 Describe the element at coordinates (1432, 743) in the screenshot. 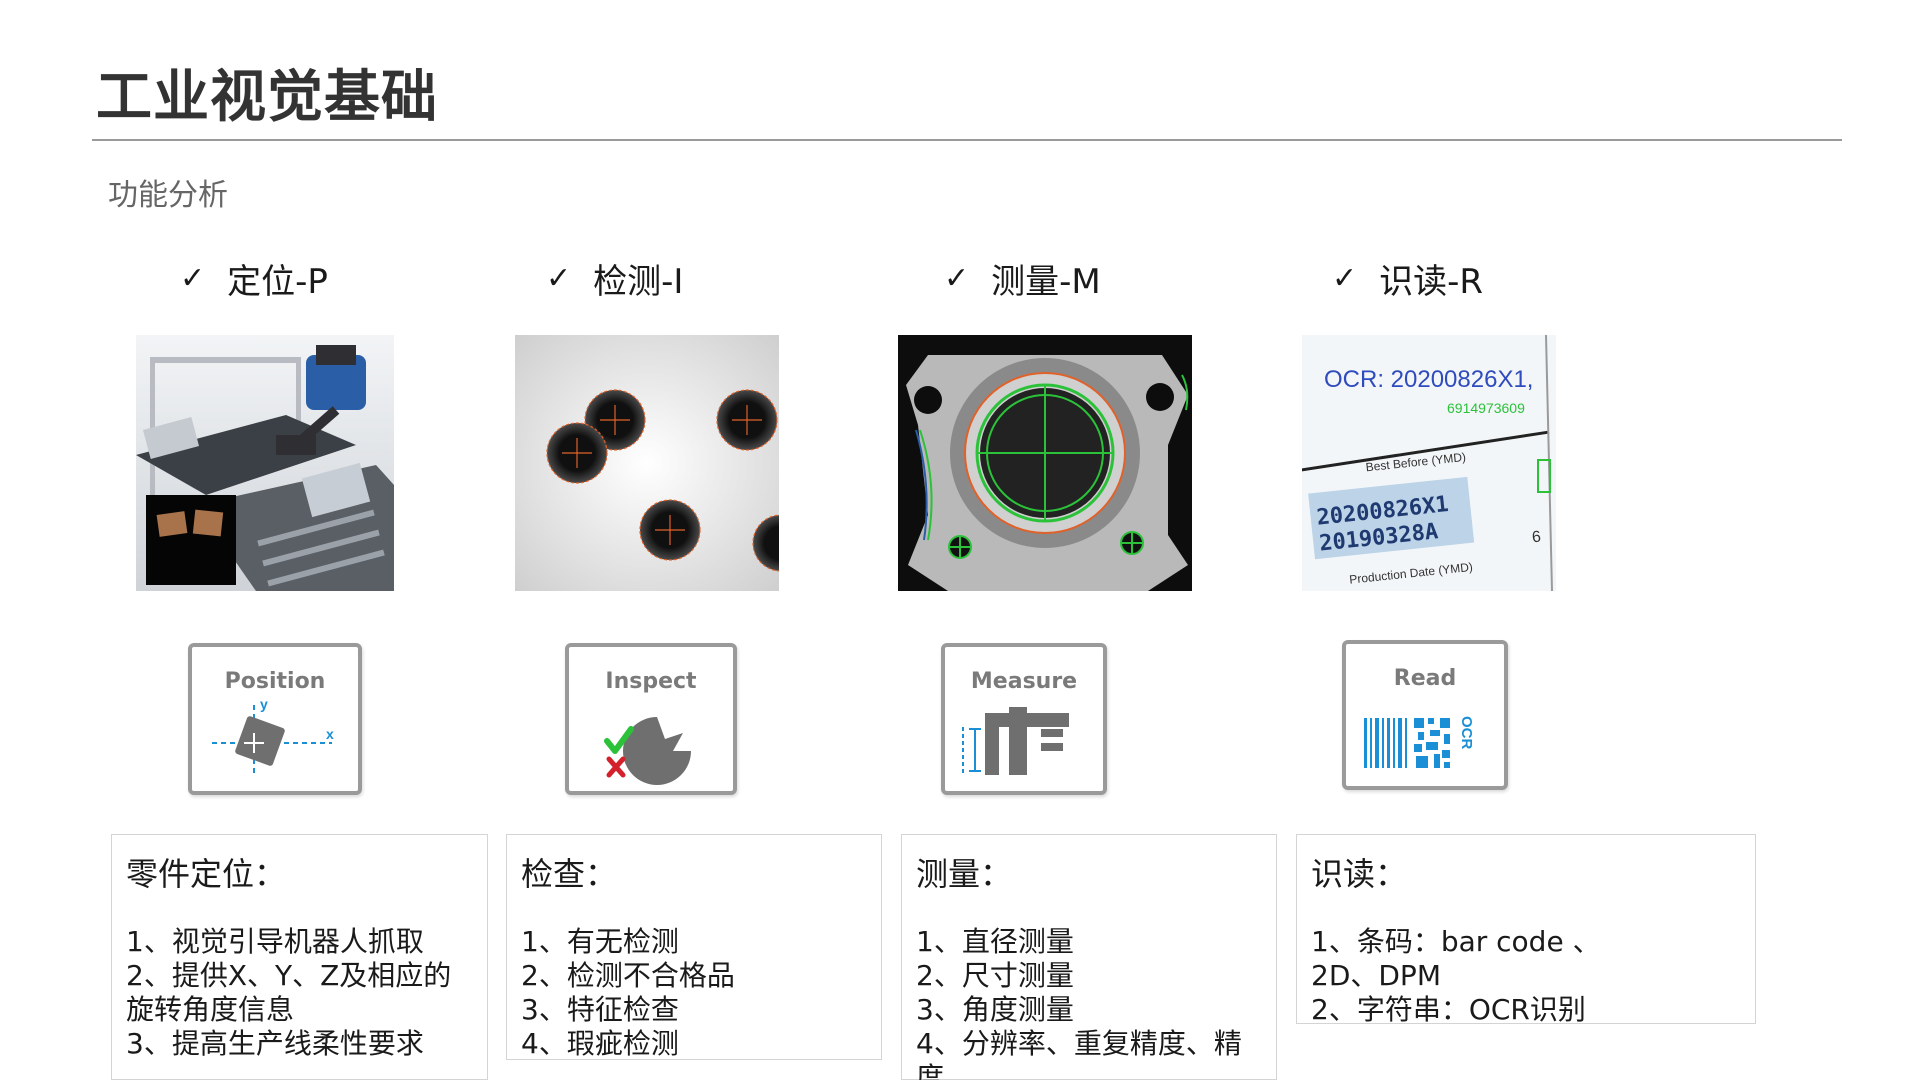

I see `qr-code-icon` at that location.